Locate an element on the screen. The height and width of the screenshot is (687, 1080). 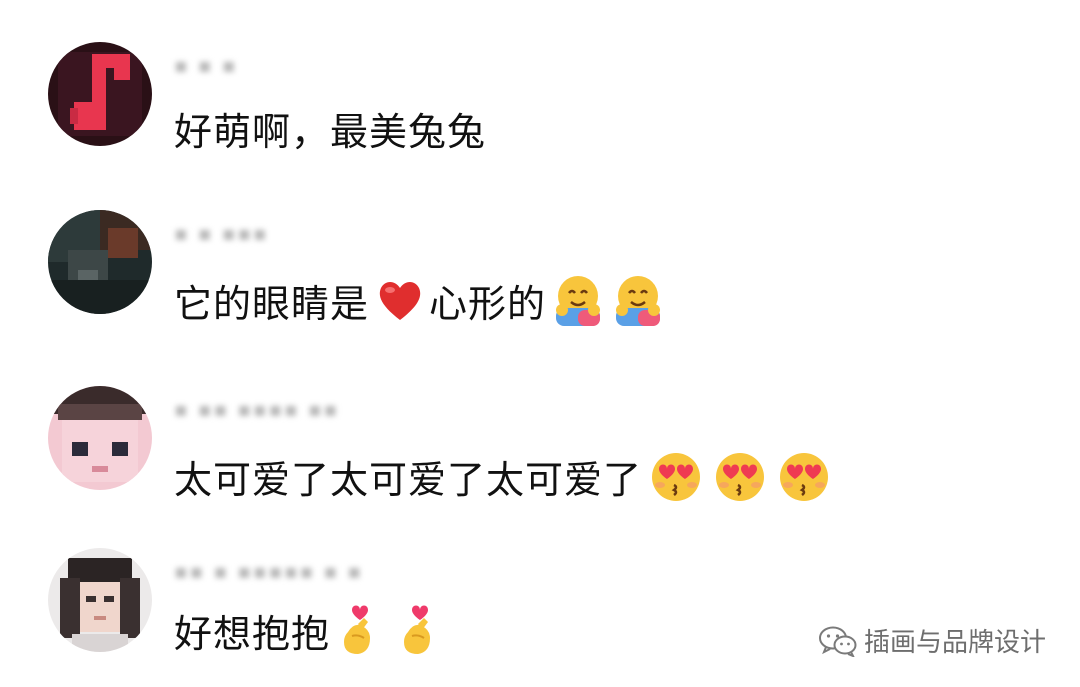
username: ▪ ▪▪ ▪▪▪▪ ▪▪ is located at coordinates (256, 409).